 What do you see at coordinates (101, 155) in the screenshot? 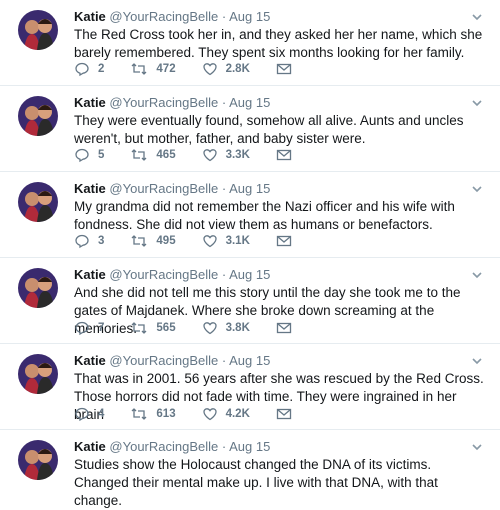
I see `reply-count: 5` at bounding box center [101, 155].